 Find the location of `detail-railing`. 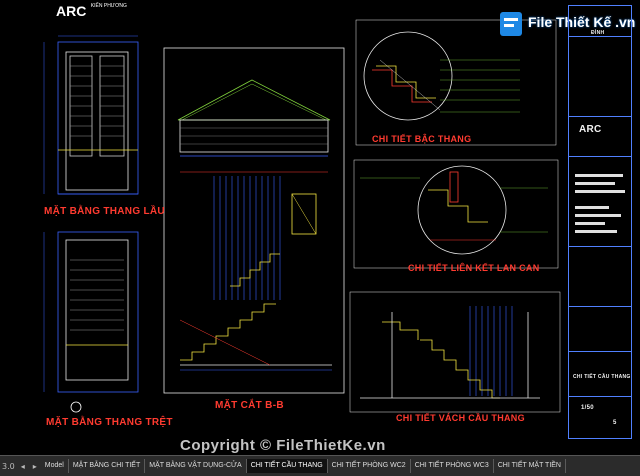

detail-railing is located at coordinates (456, 214).